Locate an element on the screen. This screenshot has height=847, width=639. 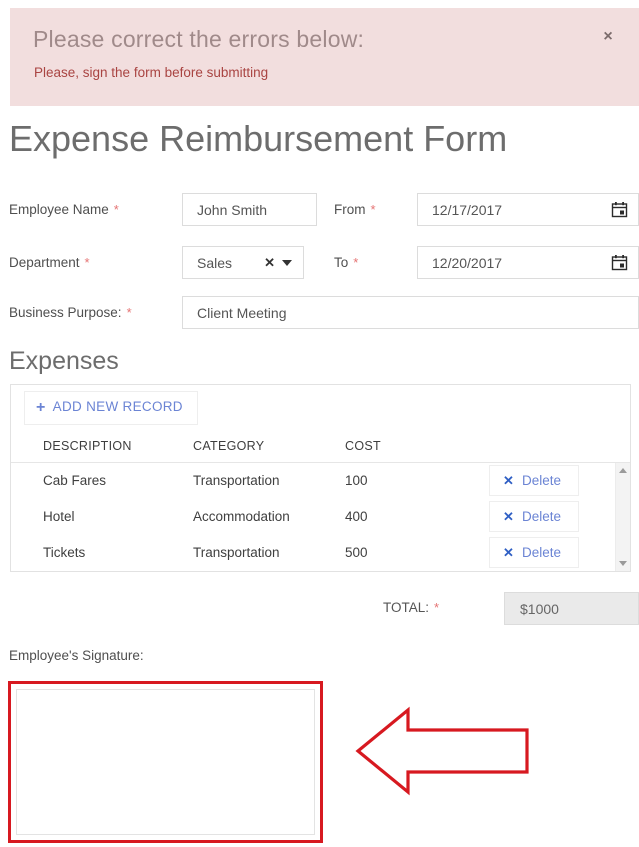
employee-name-input is located at coordinates (249, 209).